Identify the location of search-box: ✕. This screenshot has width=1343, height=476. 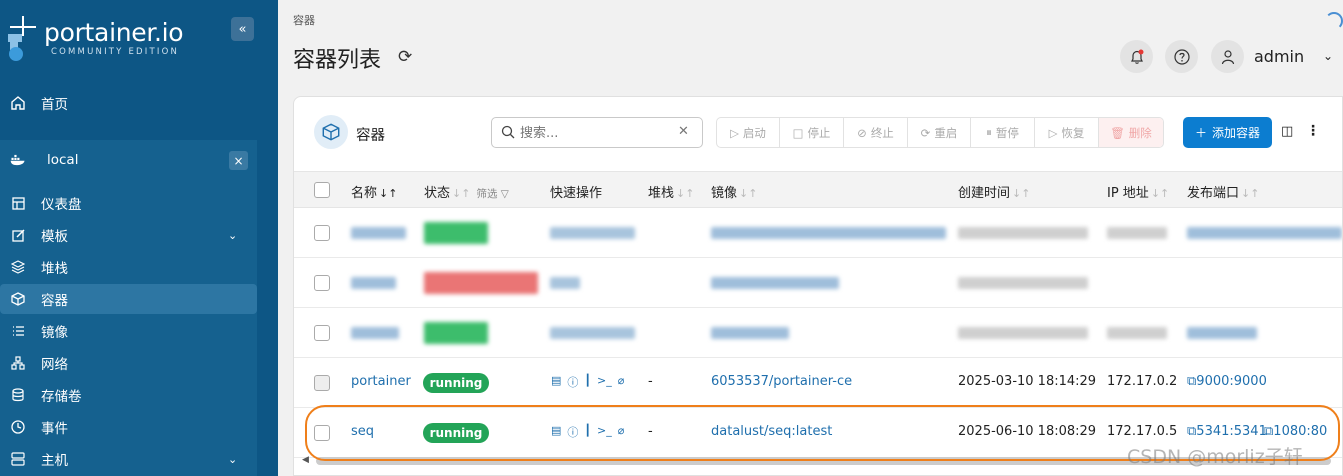
(597, 132).